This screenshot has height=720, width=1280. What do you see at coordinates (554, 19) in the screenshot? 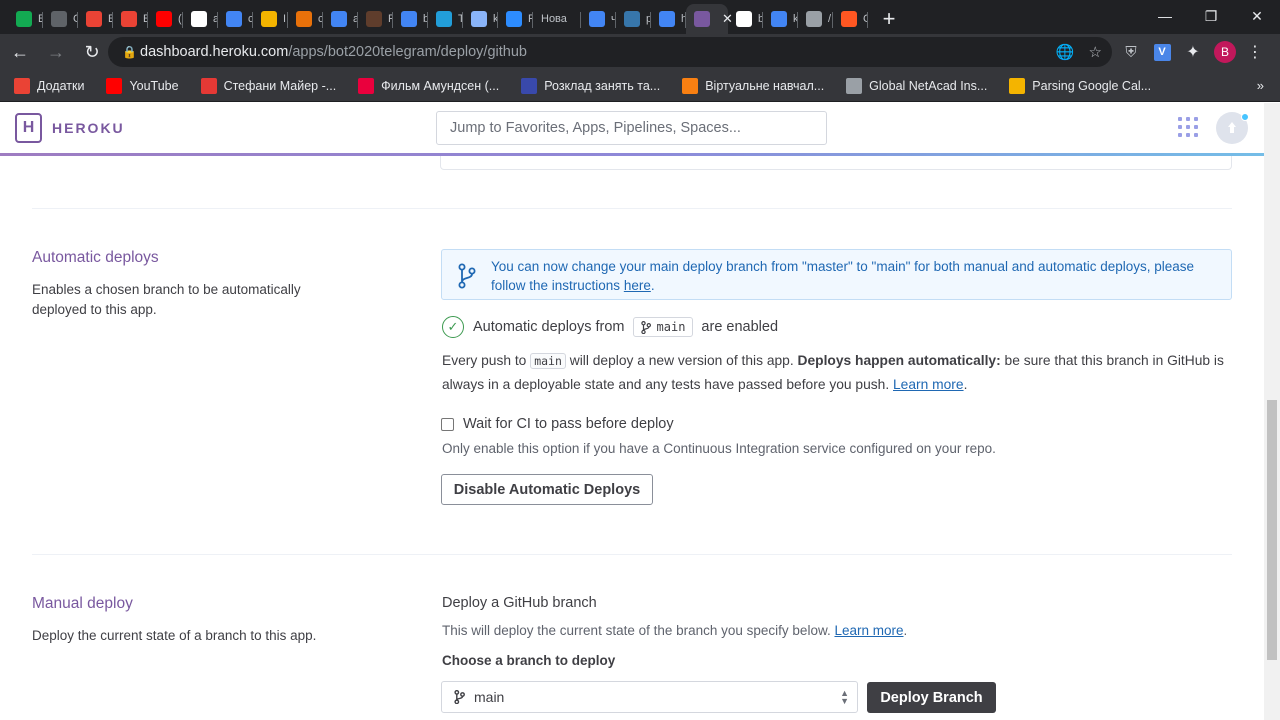
I see `tab-title: Нова` at bounding box center [554, 19].